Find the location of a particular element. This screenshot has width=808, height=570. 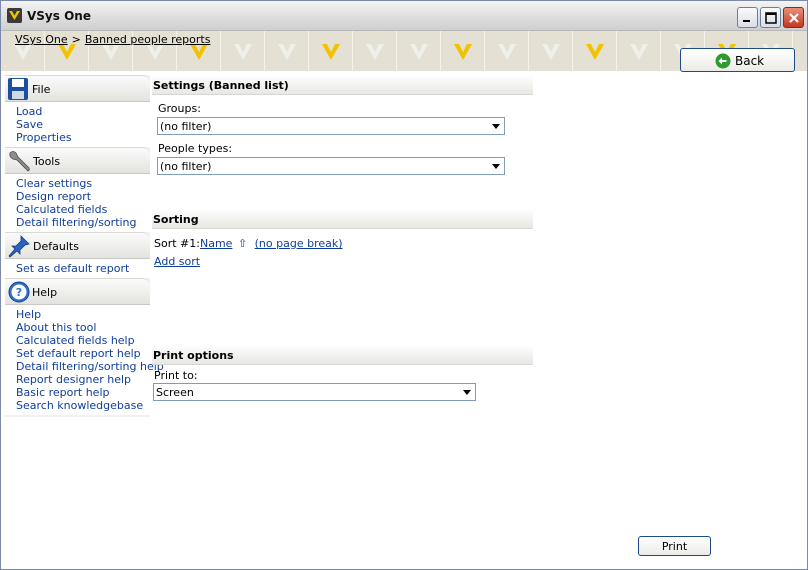

print-button: Print is located at coordinates (674, 546).